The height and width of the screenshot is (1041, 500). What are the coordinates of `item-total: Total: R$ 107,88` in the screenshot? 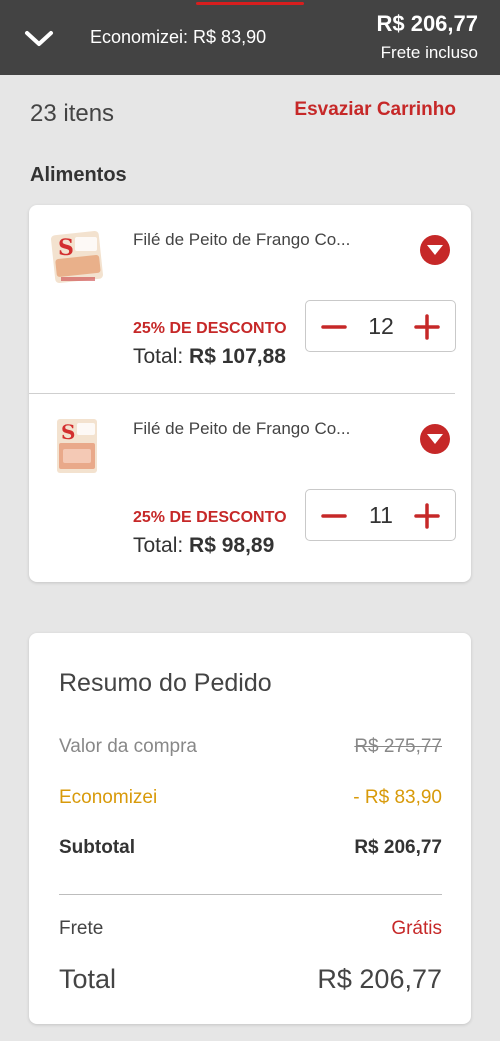 It's located at (209, 357).